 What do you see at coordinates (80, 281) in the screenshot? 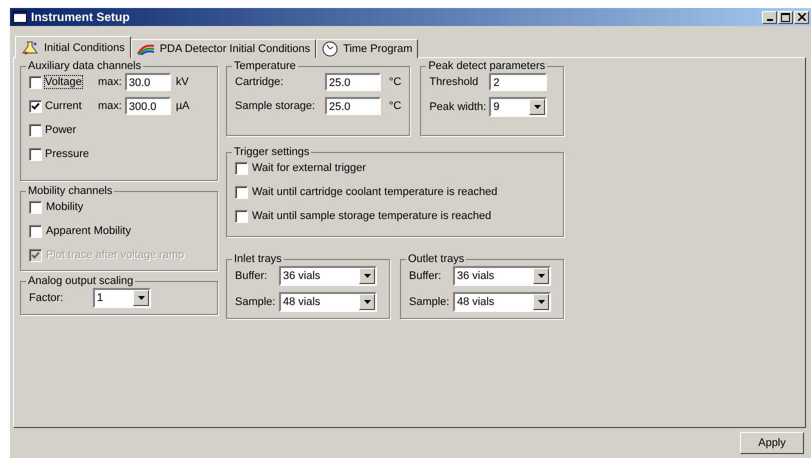
I see `group-title: Analog output scaling` at bounding box center [80, 281].